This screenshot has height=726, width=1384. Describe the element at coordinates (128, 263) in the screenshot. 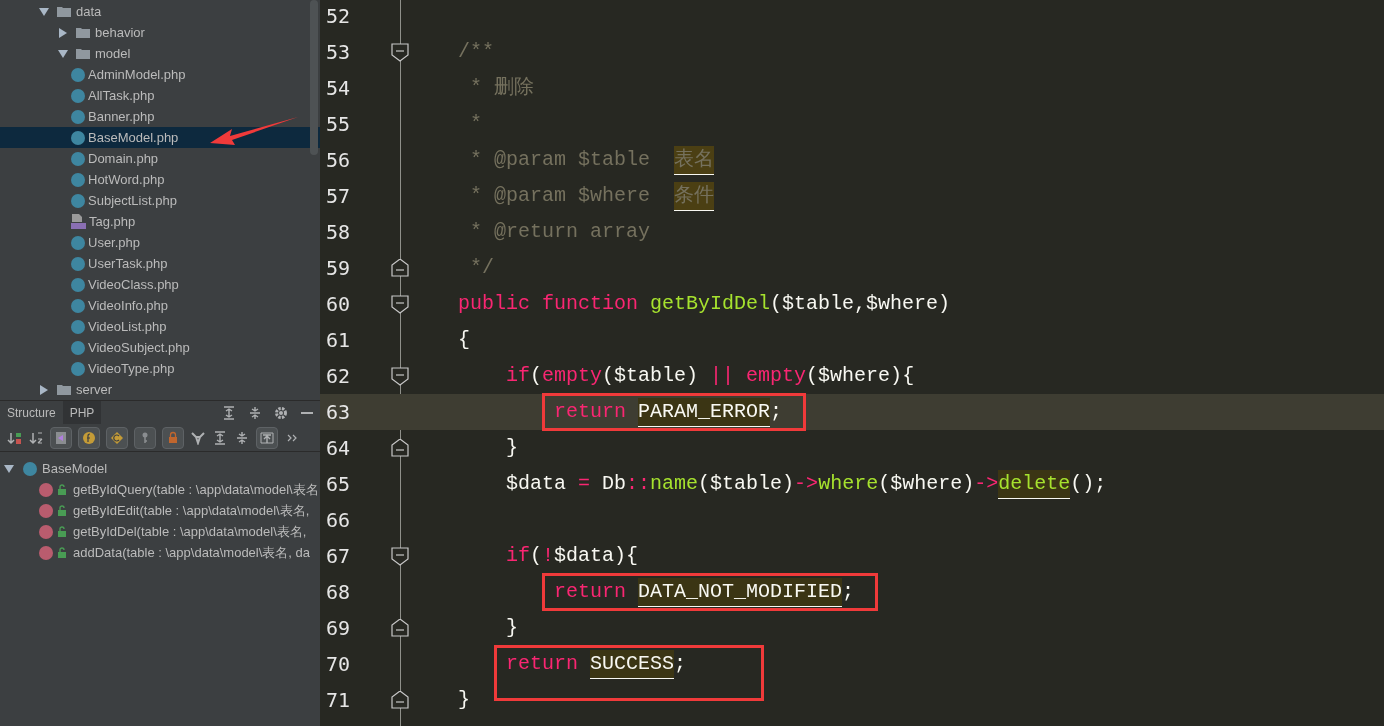

I see `tree-item-label: UserTask.php` at that location.